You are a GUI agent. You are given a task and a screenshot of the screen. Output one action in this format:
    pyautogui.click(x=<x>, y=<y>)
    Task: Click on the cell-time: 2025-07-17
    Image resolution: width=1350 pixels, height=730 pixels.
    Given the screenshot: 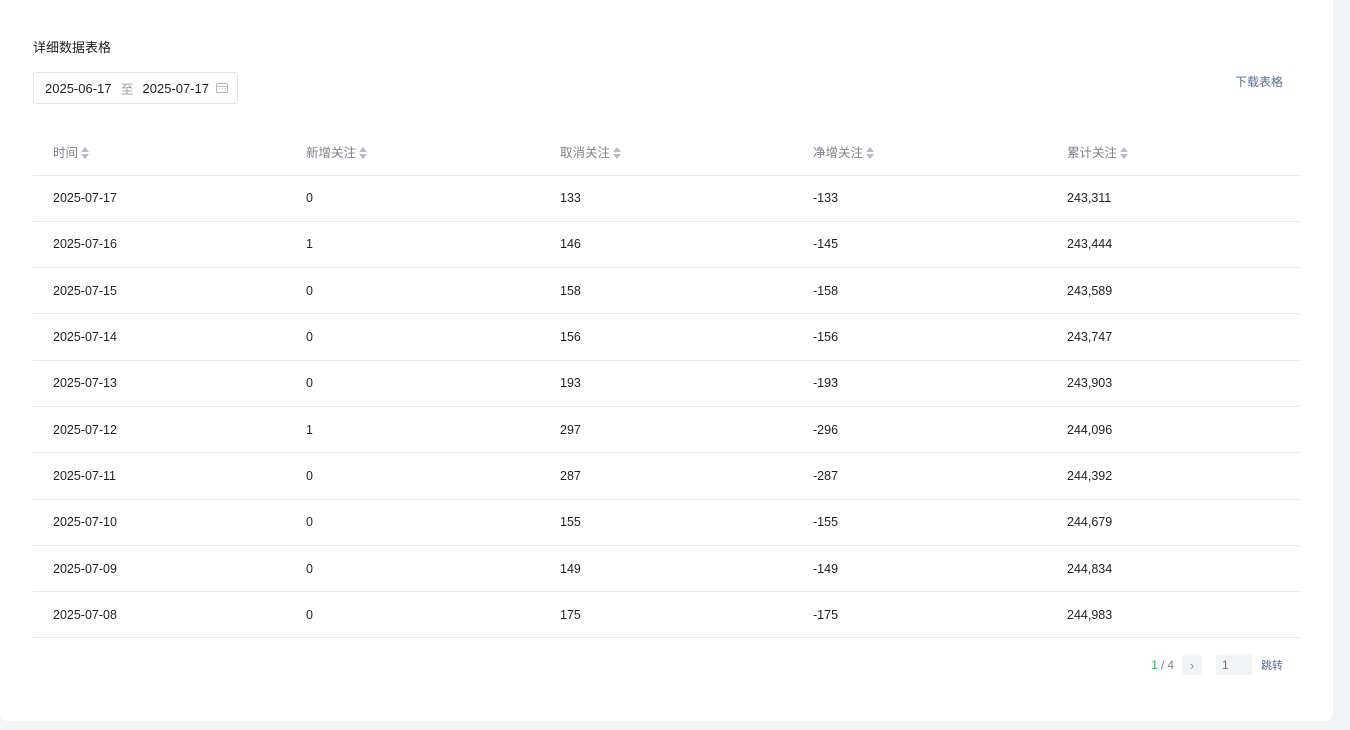 What is the action you would take?
    pyautogui.click(x=159, y=198)
    